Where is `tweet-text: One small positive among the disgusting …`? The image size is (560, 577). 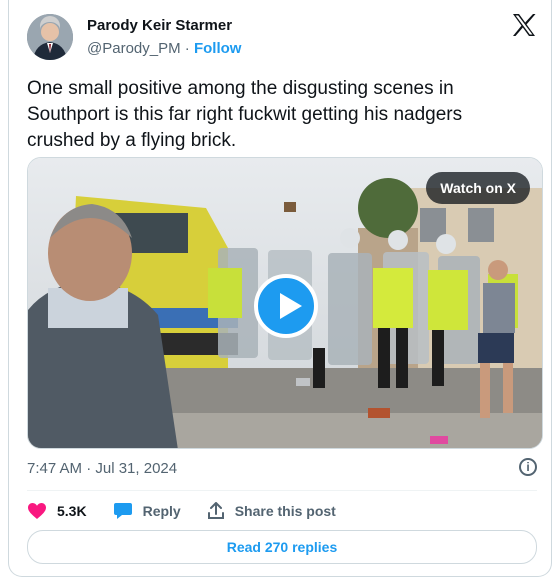
tweet-text: One small positive among the disgusting … is located at coordinates (245, 114).